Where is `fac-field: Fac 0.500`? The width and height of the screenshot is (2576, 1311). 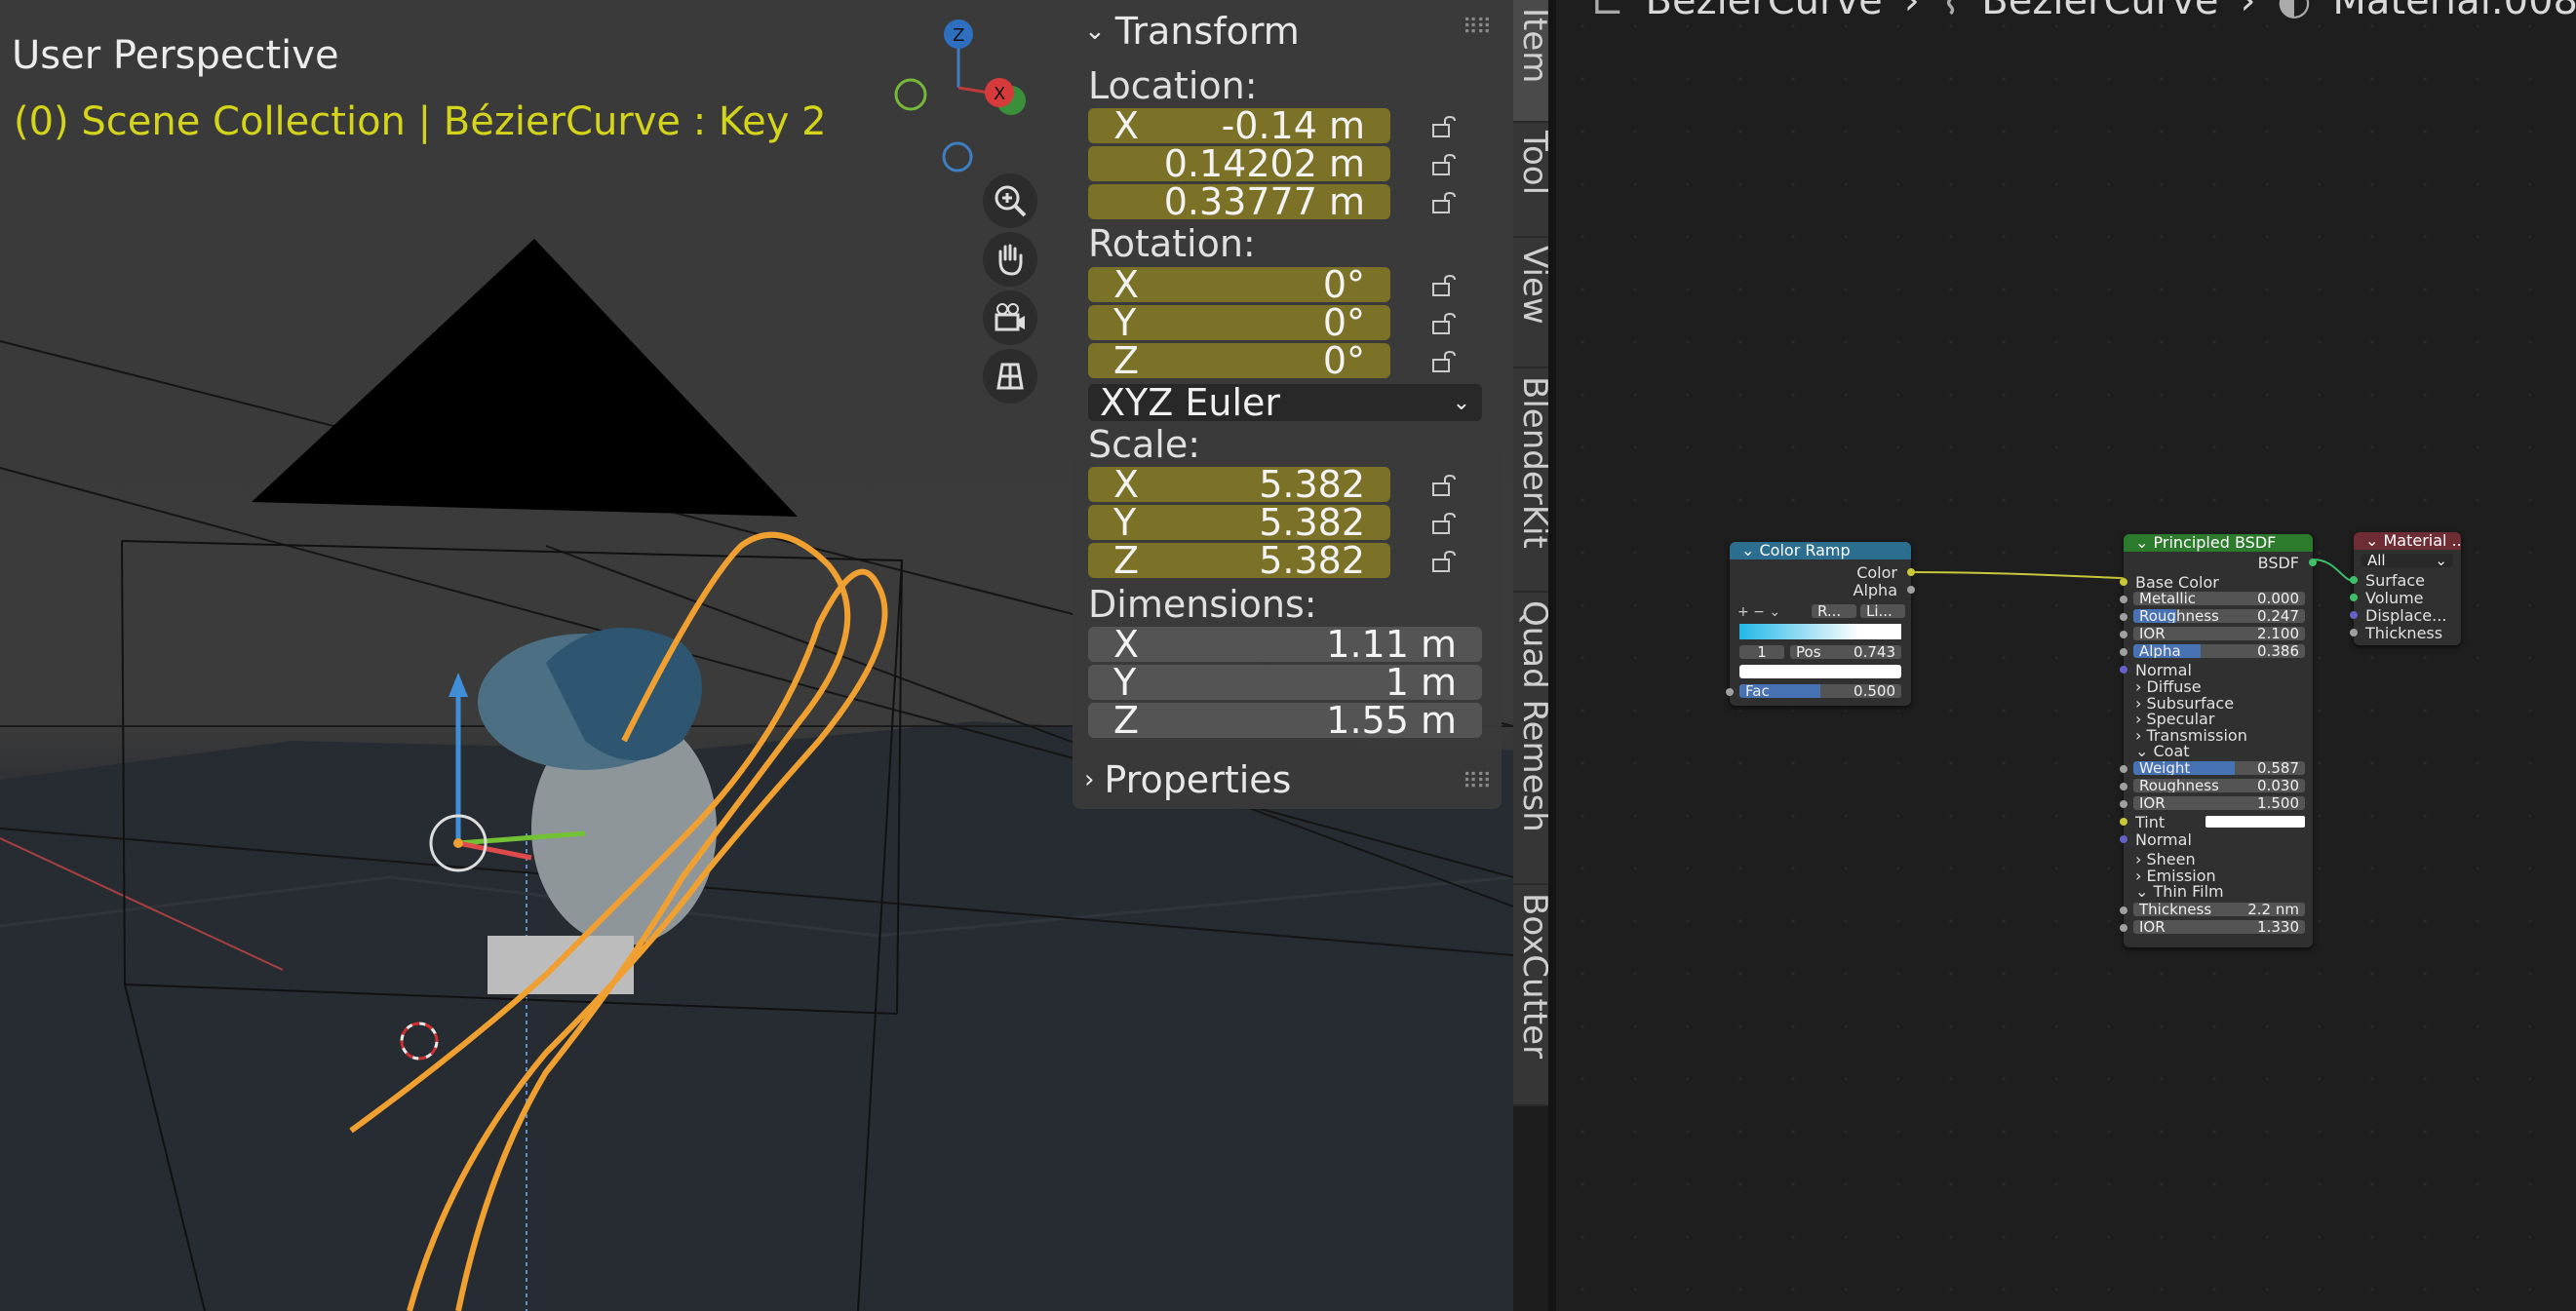
fac-field: Fac 0.500 is located at coordinates (1820, 691).